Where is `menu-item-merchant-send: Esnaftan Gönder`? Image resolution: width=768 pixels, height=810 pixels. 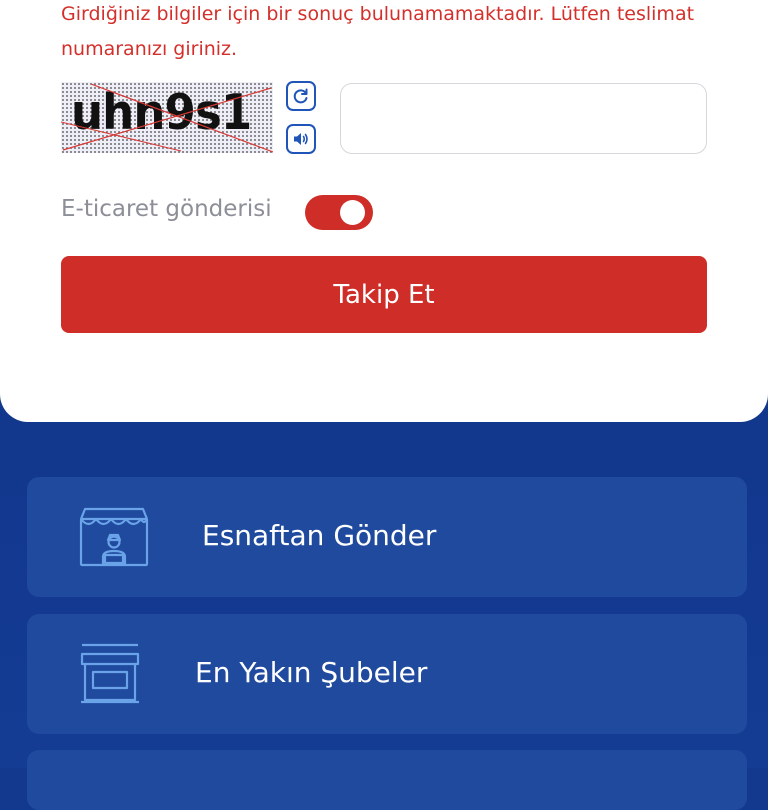 menu-item-merchant-send: Esnaftan Gönder is located at coordinates (387, 537).